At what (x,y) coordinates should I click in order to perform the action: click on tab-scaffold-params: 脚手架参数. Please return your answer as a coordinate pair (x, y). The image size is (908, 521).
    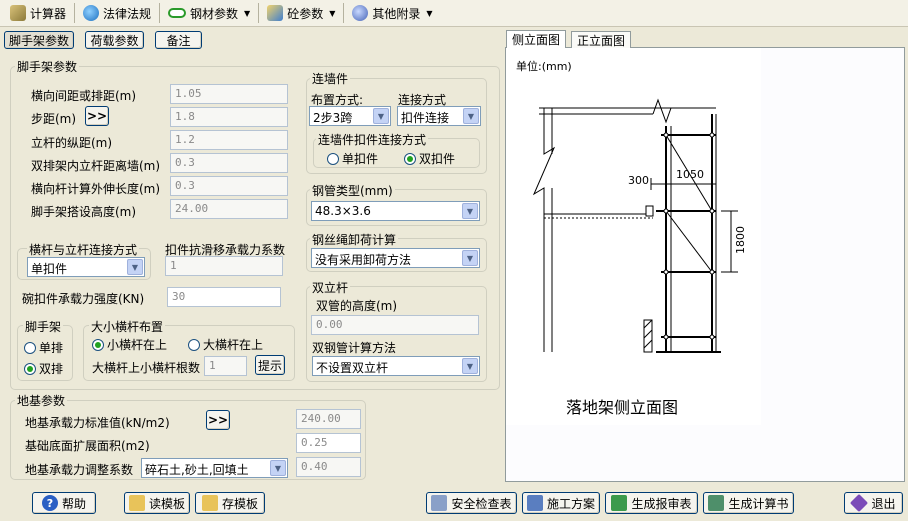
    Looking at the image, I should click on (39, 40).